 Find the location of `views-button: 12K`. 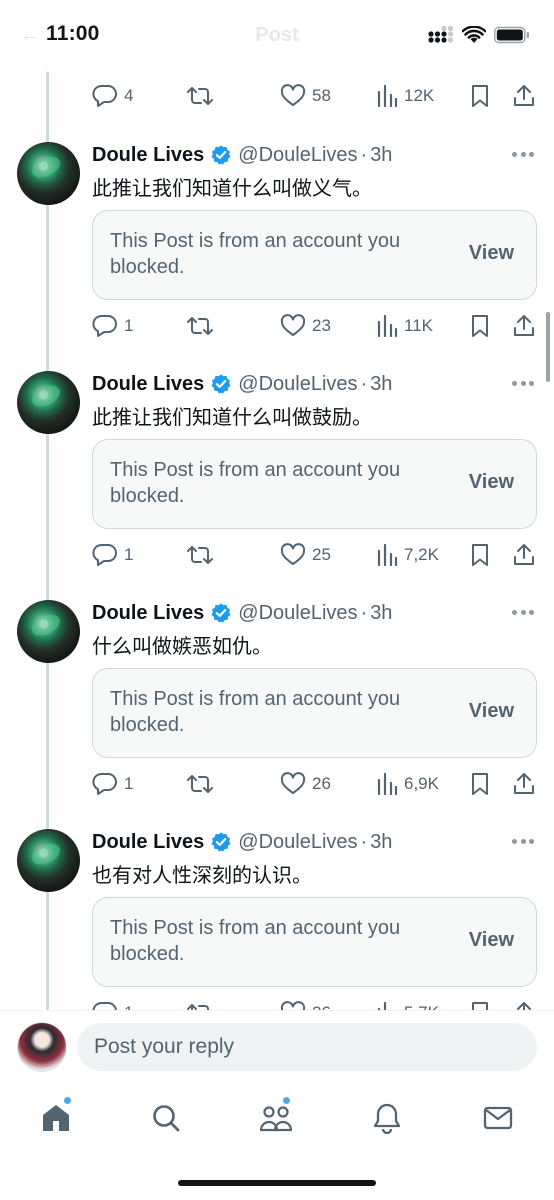

views-button: 12K is located at coordinates (405, 96).